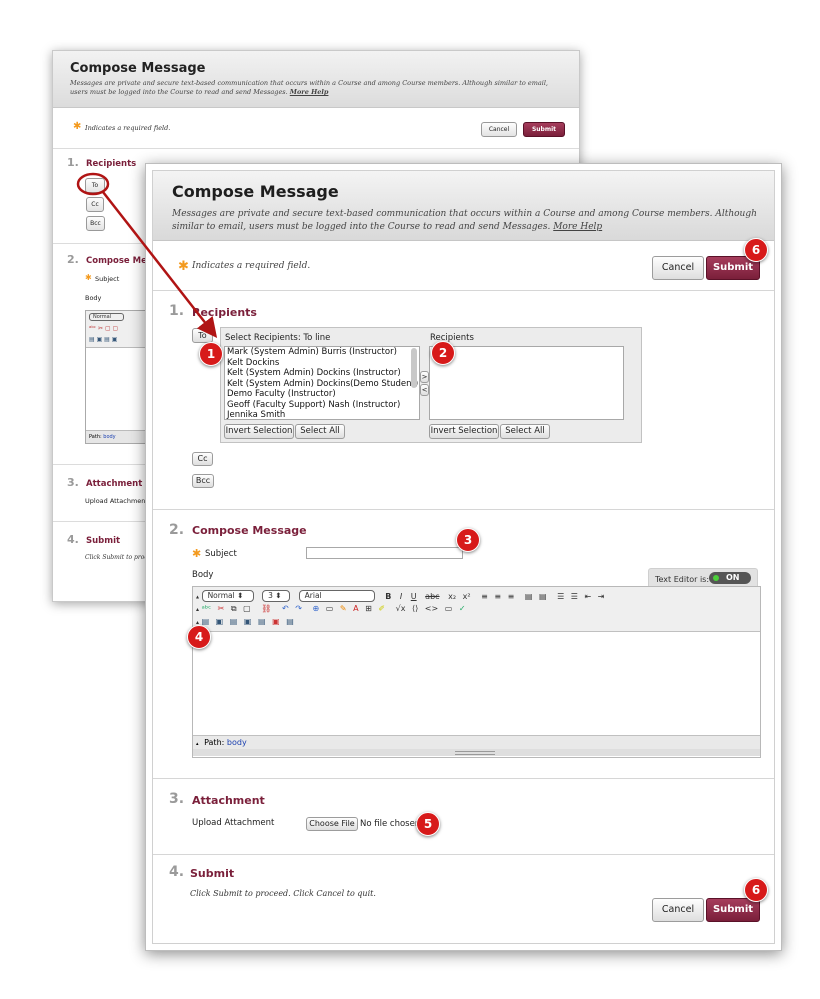 This screenshot has width=820, height=999. Describe the element at coordinates (443, 353) in the screenshot. I see `callout-badge: 2` at that location.